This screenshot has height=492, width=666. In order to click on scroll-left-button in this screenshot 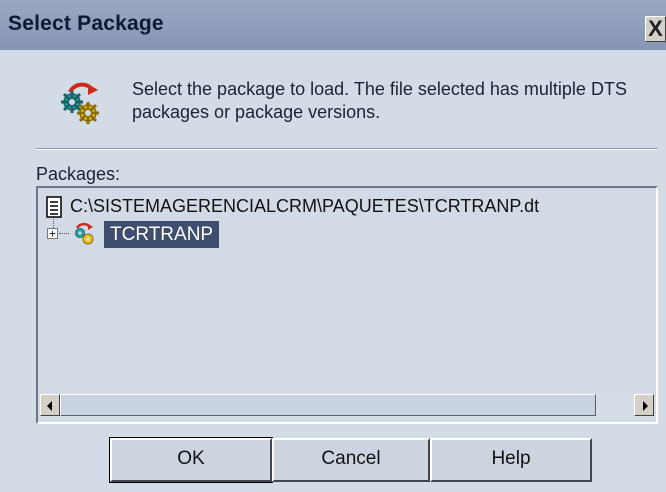, I will do `click(50, 405)`.